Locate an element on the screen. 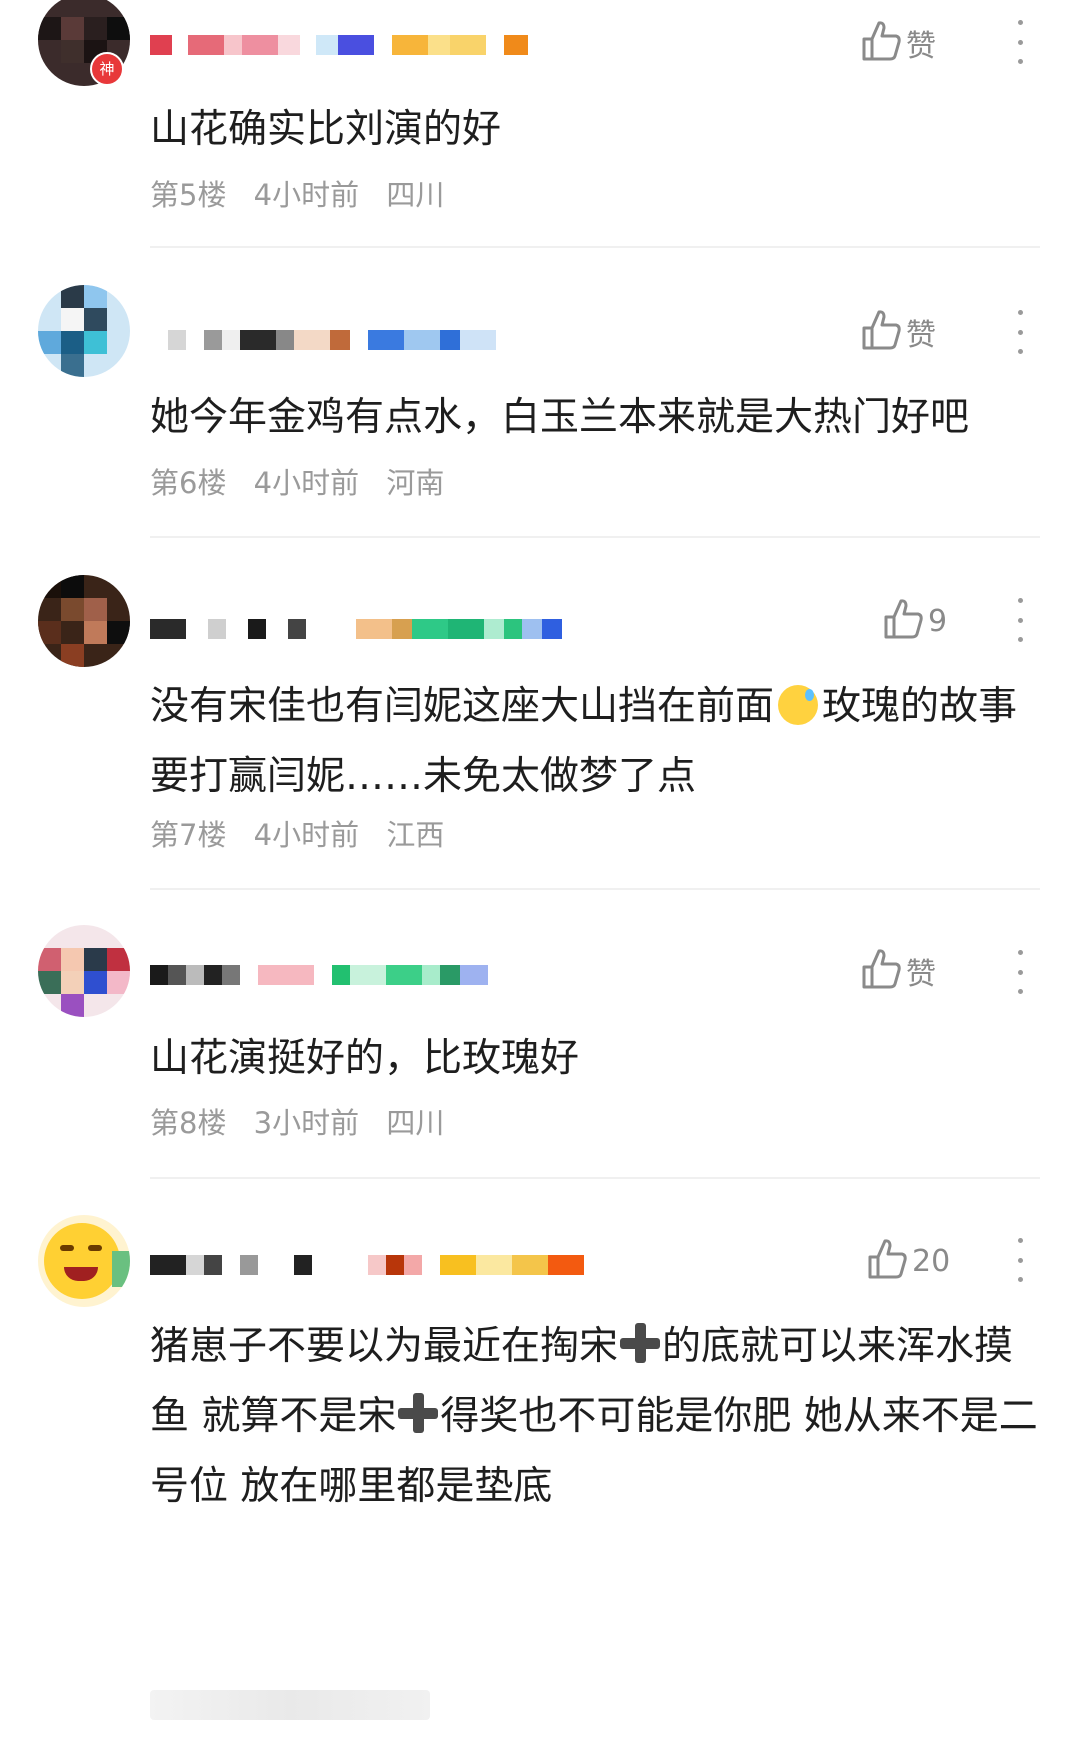  comment-location: 河南 is located at coordinates (415, 483).